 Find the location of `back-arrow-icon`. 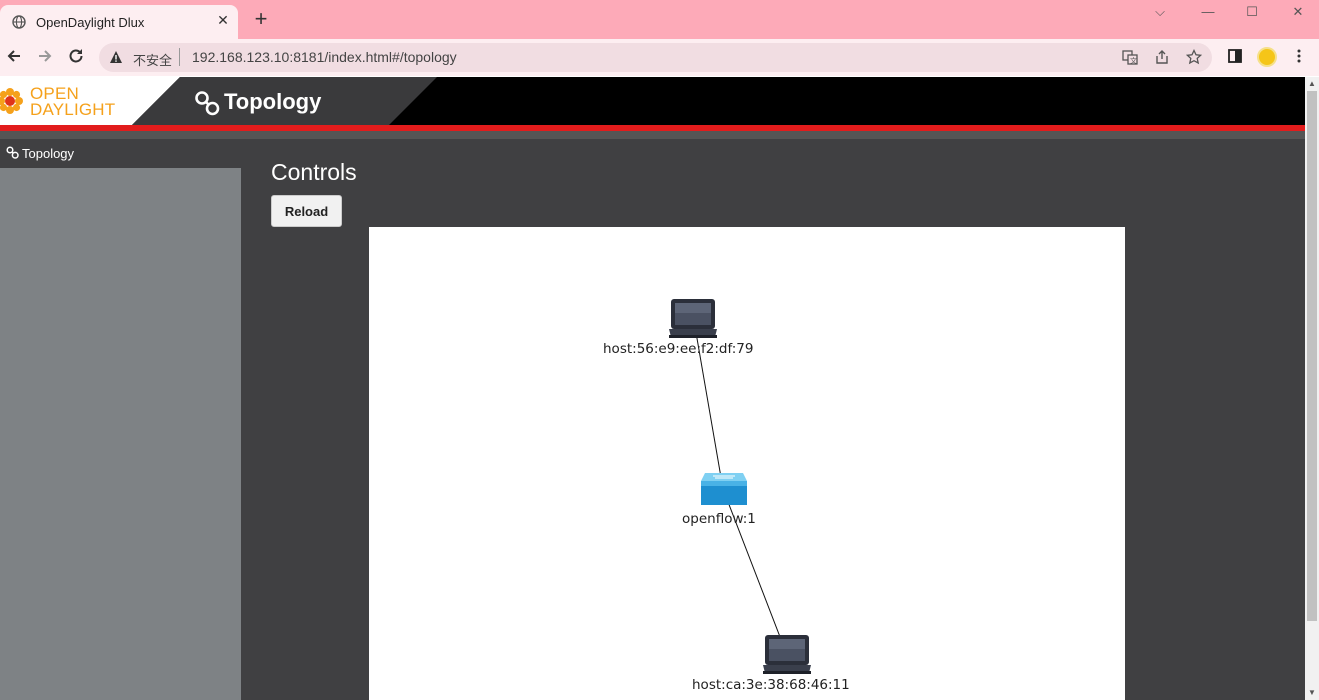

back-arrow-icon is located at coordinates (14, 57).